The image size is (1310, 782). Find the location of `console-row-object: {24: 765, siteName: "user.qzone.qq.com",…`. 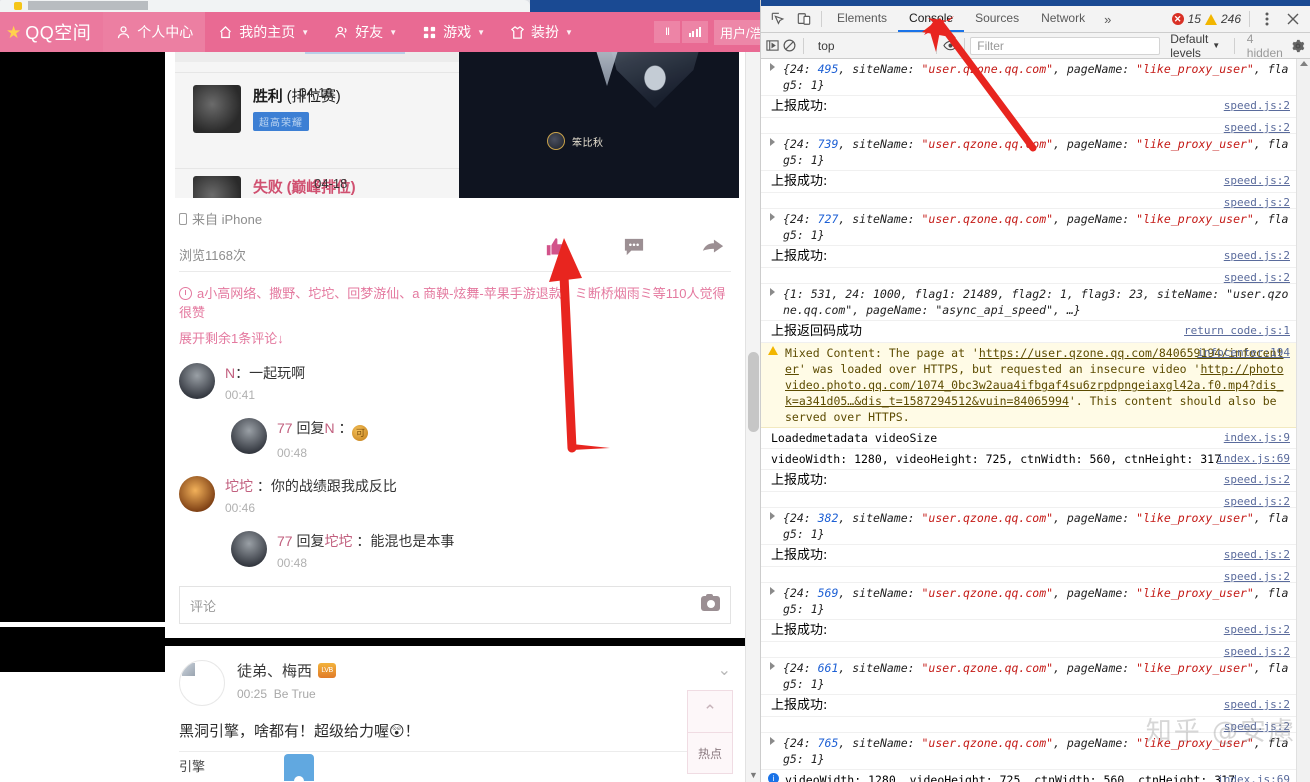

console-row-object: {24: 765, siteName: "user.qzone.qq.com",… is located at coordinates (1028, 751).